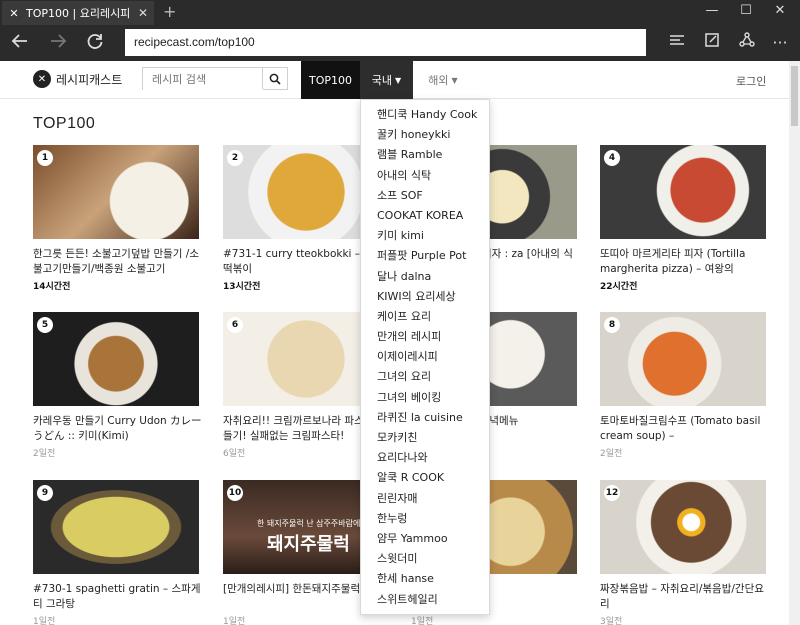  Describe the element at coordinates (686, 429) in the screenshot. I see `recipe-title: 토마토바질크림수프 (Tomato basil cream soup) –` at that location.